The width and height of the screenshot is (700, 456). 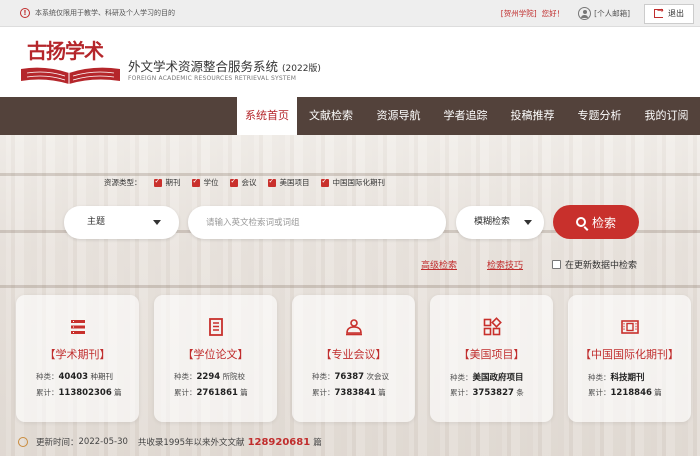 I want to click on card-type-count: 种类：科技期刊, so click(x=616, y=378).